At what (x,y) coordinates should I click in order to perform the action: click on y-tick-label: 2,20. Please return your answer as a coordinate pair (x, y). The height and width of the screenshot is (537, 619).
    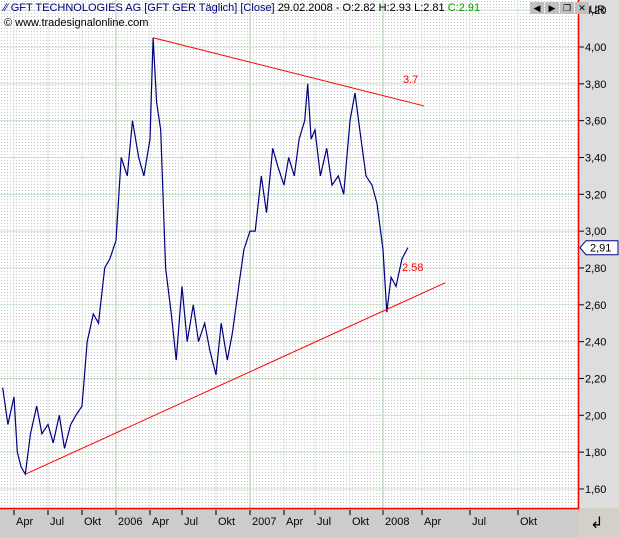
    Looking at the image, I should click on (595, 379).